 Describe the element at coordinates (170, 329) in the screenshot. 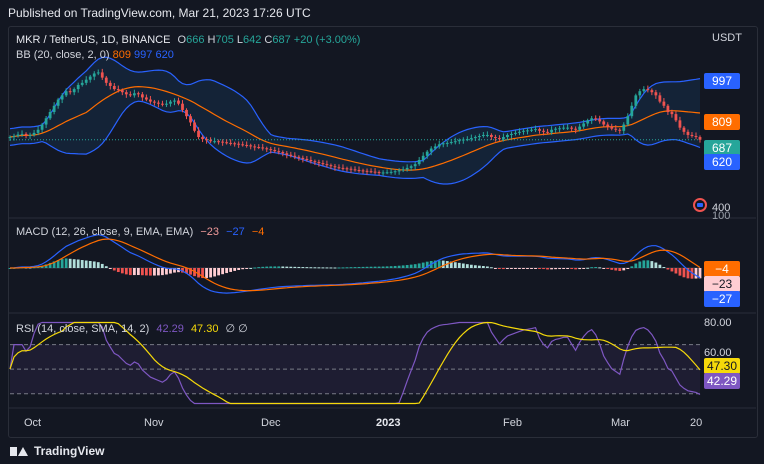

I see `rsi-value: 42.29` at that location.